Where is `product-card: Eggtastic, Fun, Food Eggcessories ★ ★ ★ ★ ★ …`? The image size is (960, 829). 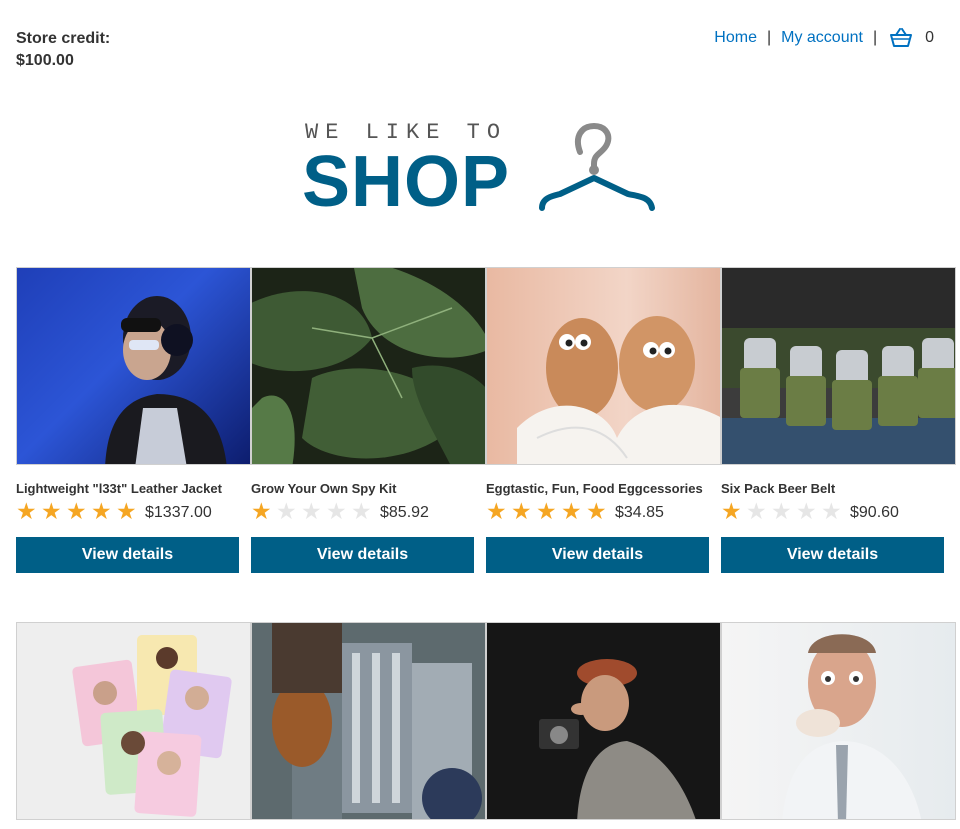
product-card: Eggtastic, Fun, Food Eggcessories ★ ★ ★ ★ ★ … is located at coordinates (603, 420).